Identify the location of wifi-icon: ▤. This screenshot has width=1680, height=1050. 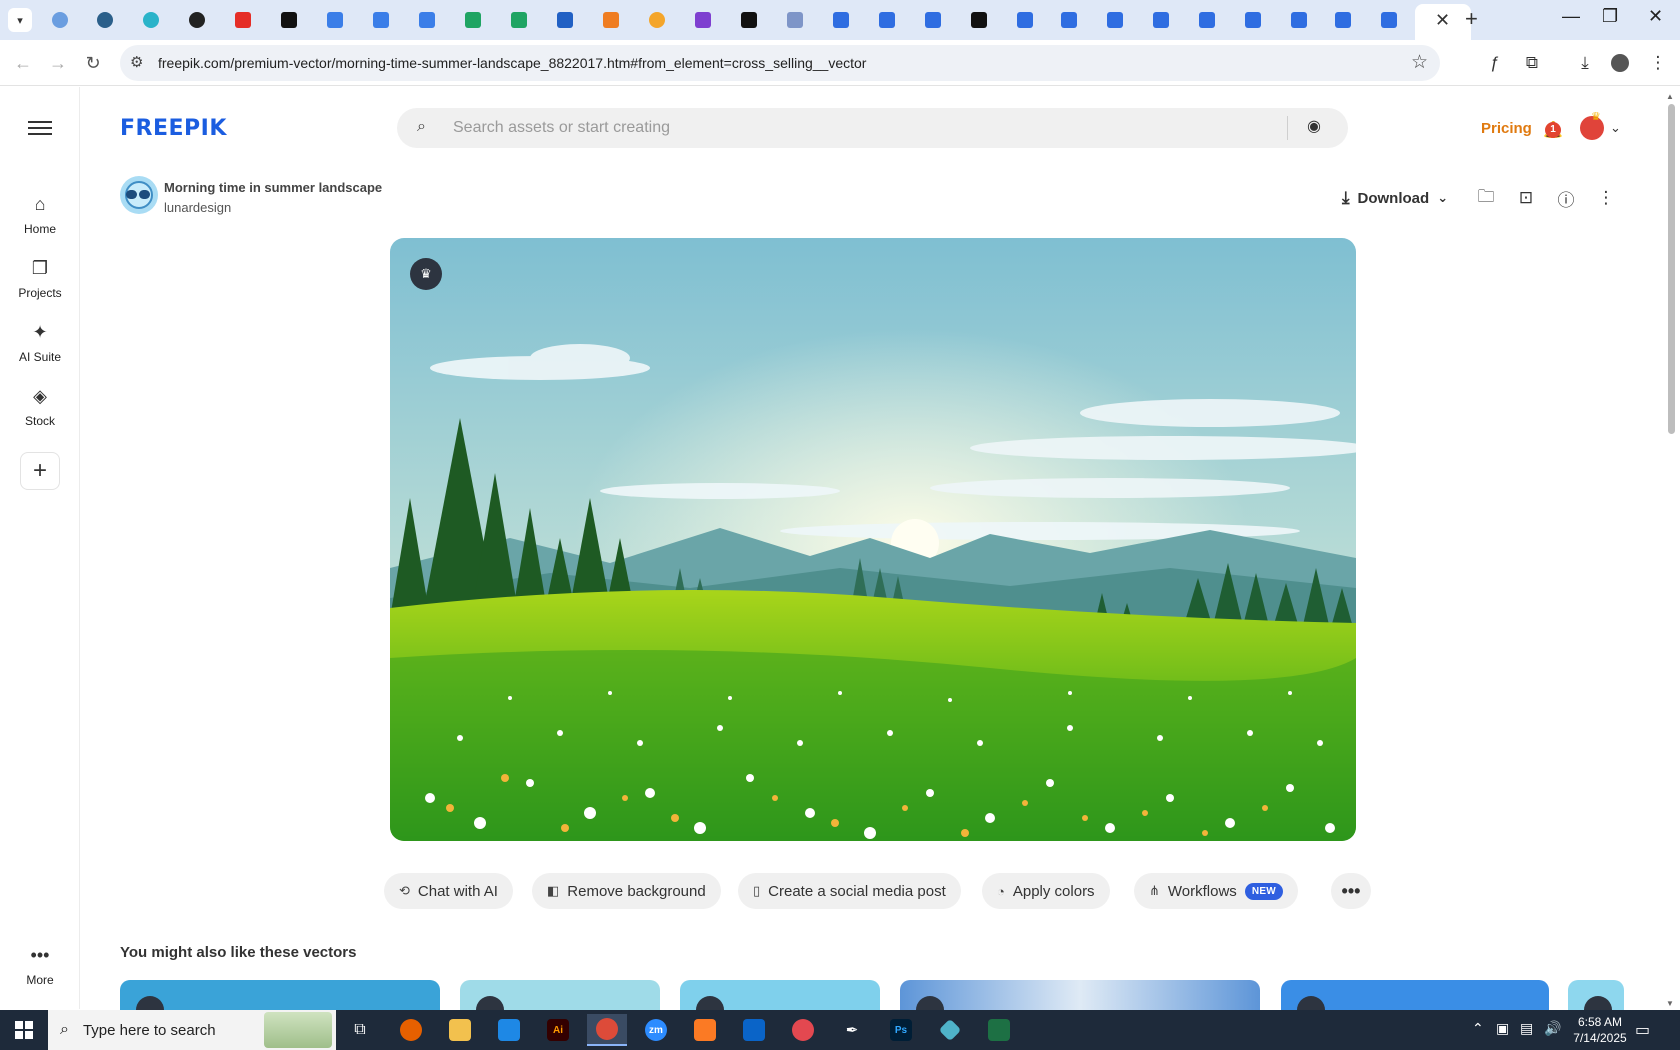
(1526, 1028).